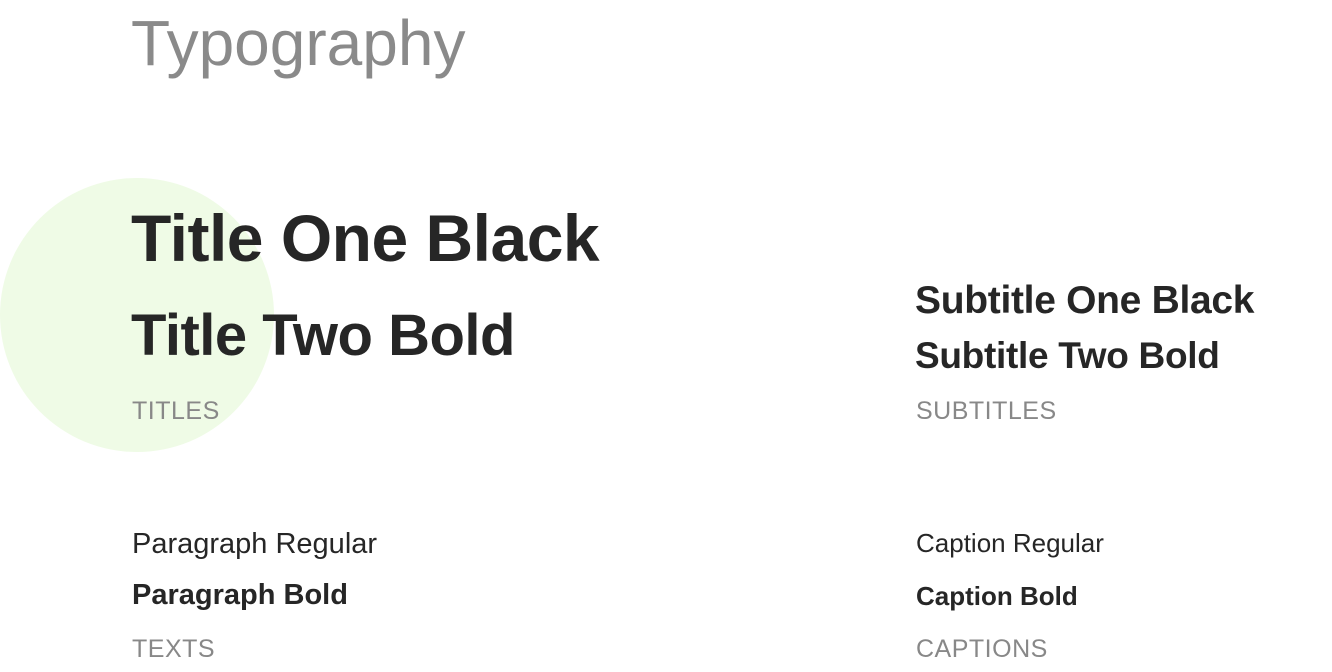 The height and width of the screenshot is (672, 1332). I want to click on caption-regular-sample: Caption Regular, so click(1010, 543).